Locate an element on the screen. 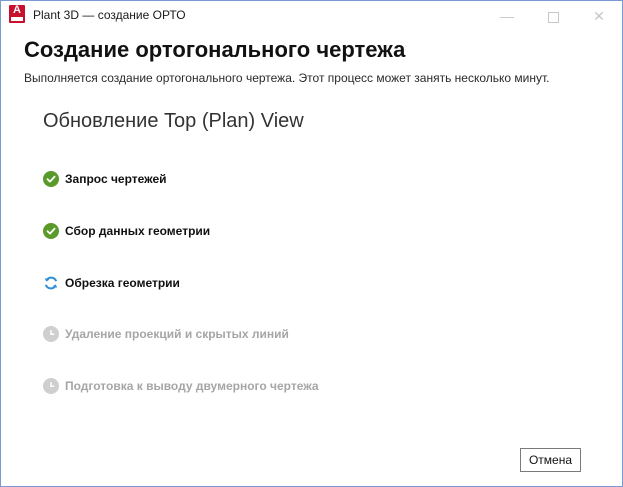 Image resolution: width=623 pixels, height=487 pixels. page-title: Создание ортогонального чертежа is located at coordinates (215, 49).